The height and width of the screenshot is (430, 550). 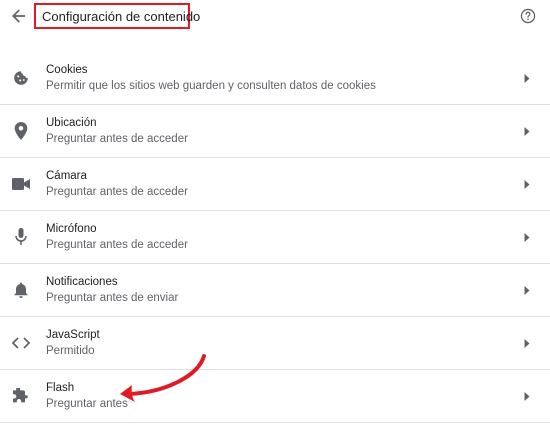 What do you see at coordinates (21, 131) in the screenshot?
I see `location-pin-icon` at bounding box center [21, 131].